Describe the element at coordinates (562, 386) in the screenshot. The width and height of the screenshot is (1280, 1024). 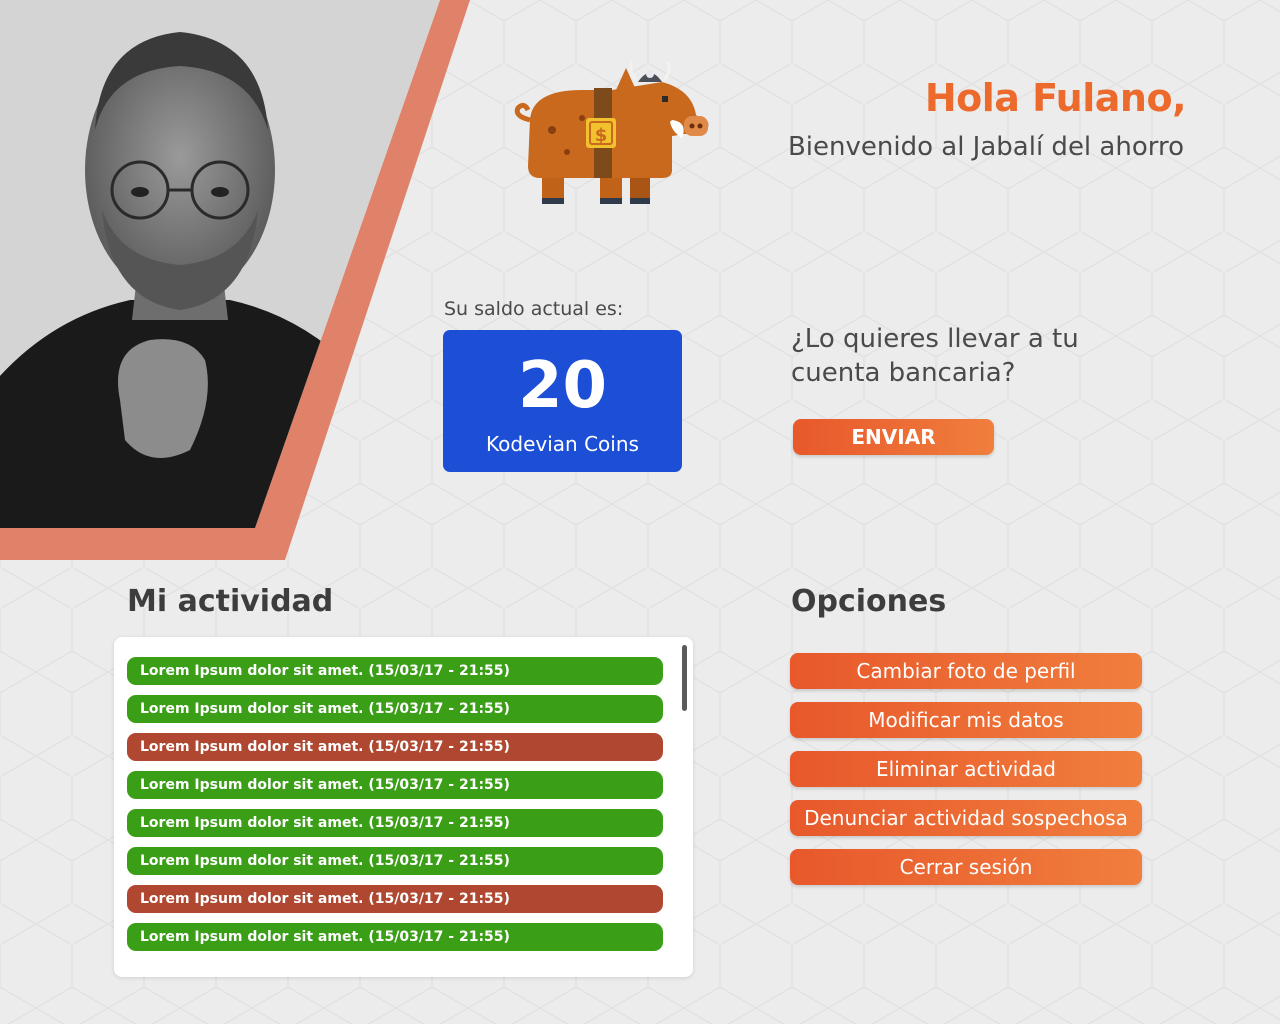
I see `balance-amount: 20` at that location.